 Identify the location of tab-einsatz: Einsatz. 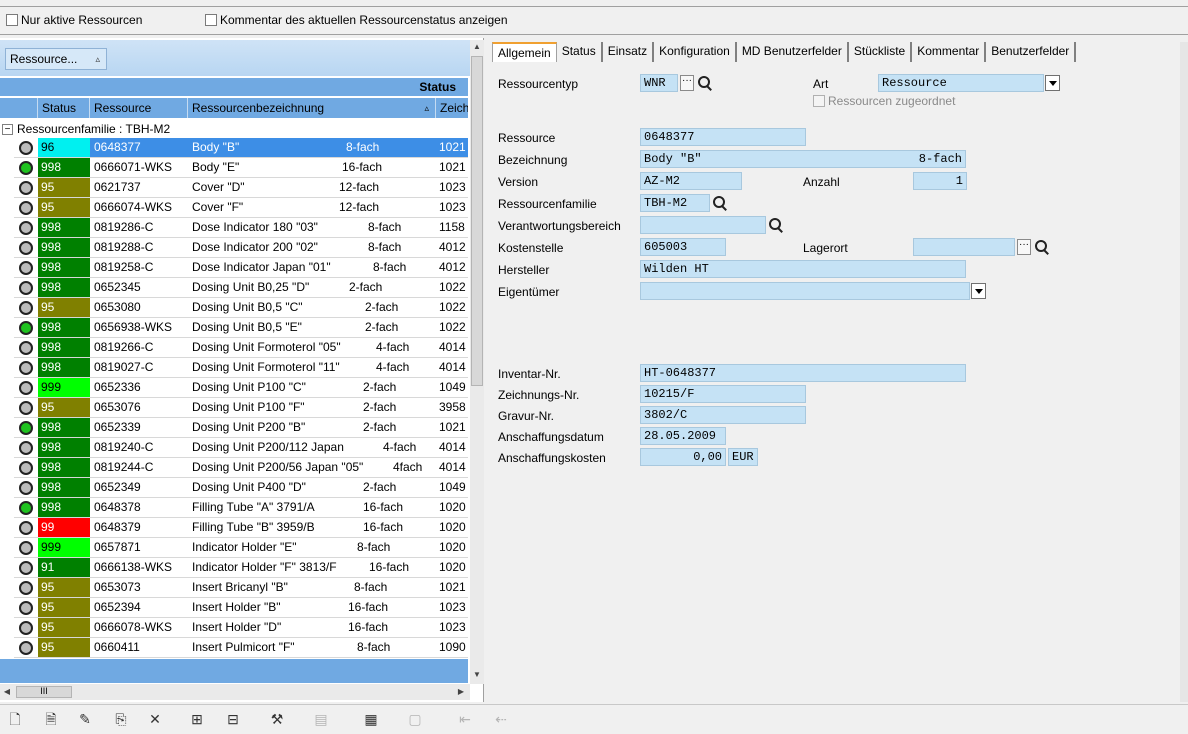
(629, 52).